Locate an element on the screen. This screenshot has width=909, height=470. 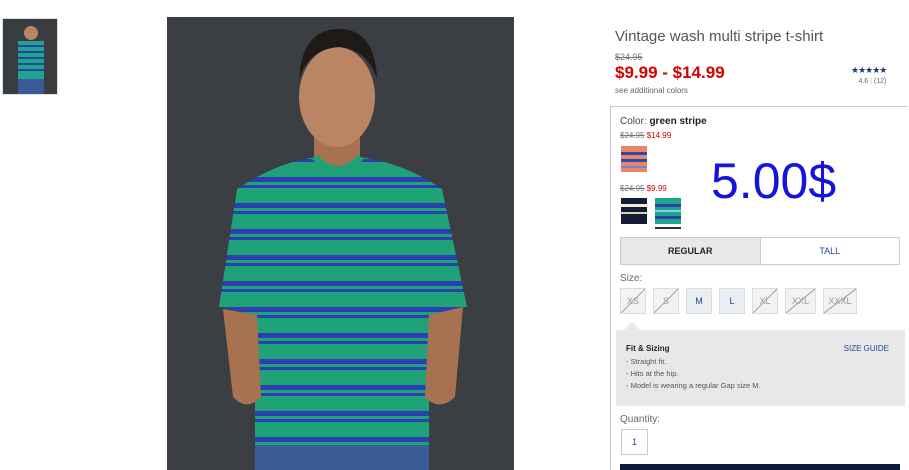
fit-tabs: REGULAR TALL is located at coordinates (760, 251).